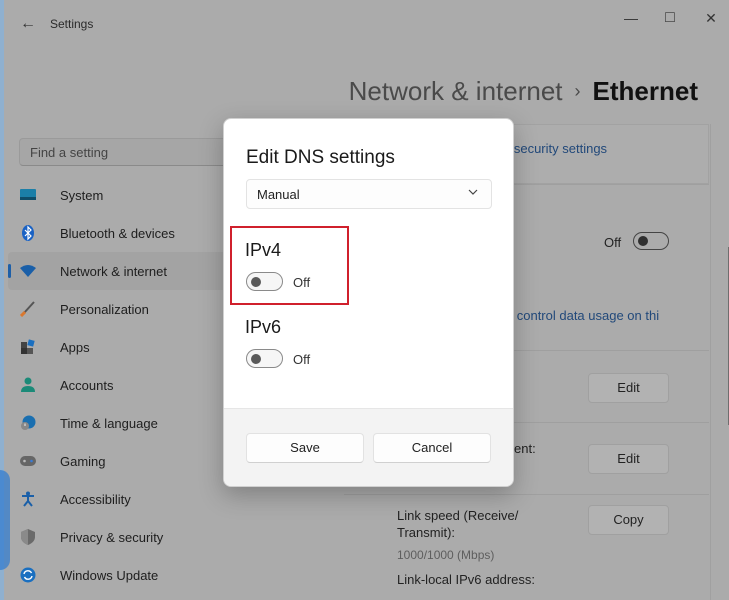 The image size is (729, 600). I want to click on sidebar-item-network: Network & internet, so click(118, 271).